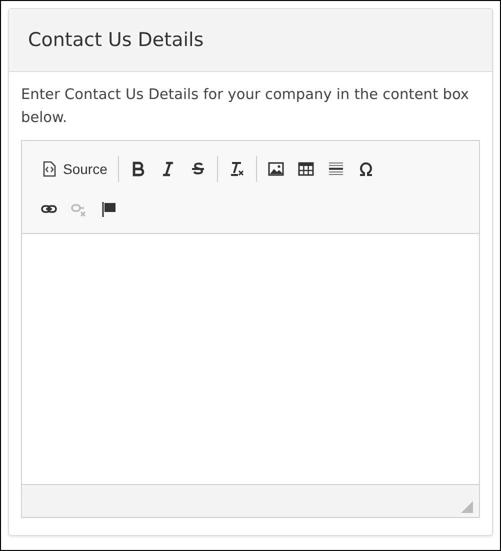  What do you see at coordinates (74, 169) in the screenshot?
I see `source-button: Source` at bounding box center [74, 169].